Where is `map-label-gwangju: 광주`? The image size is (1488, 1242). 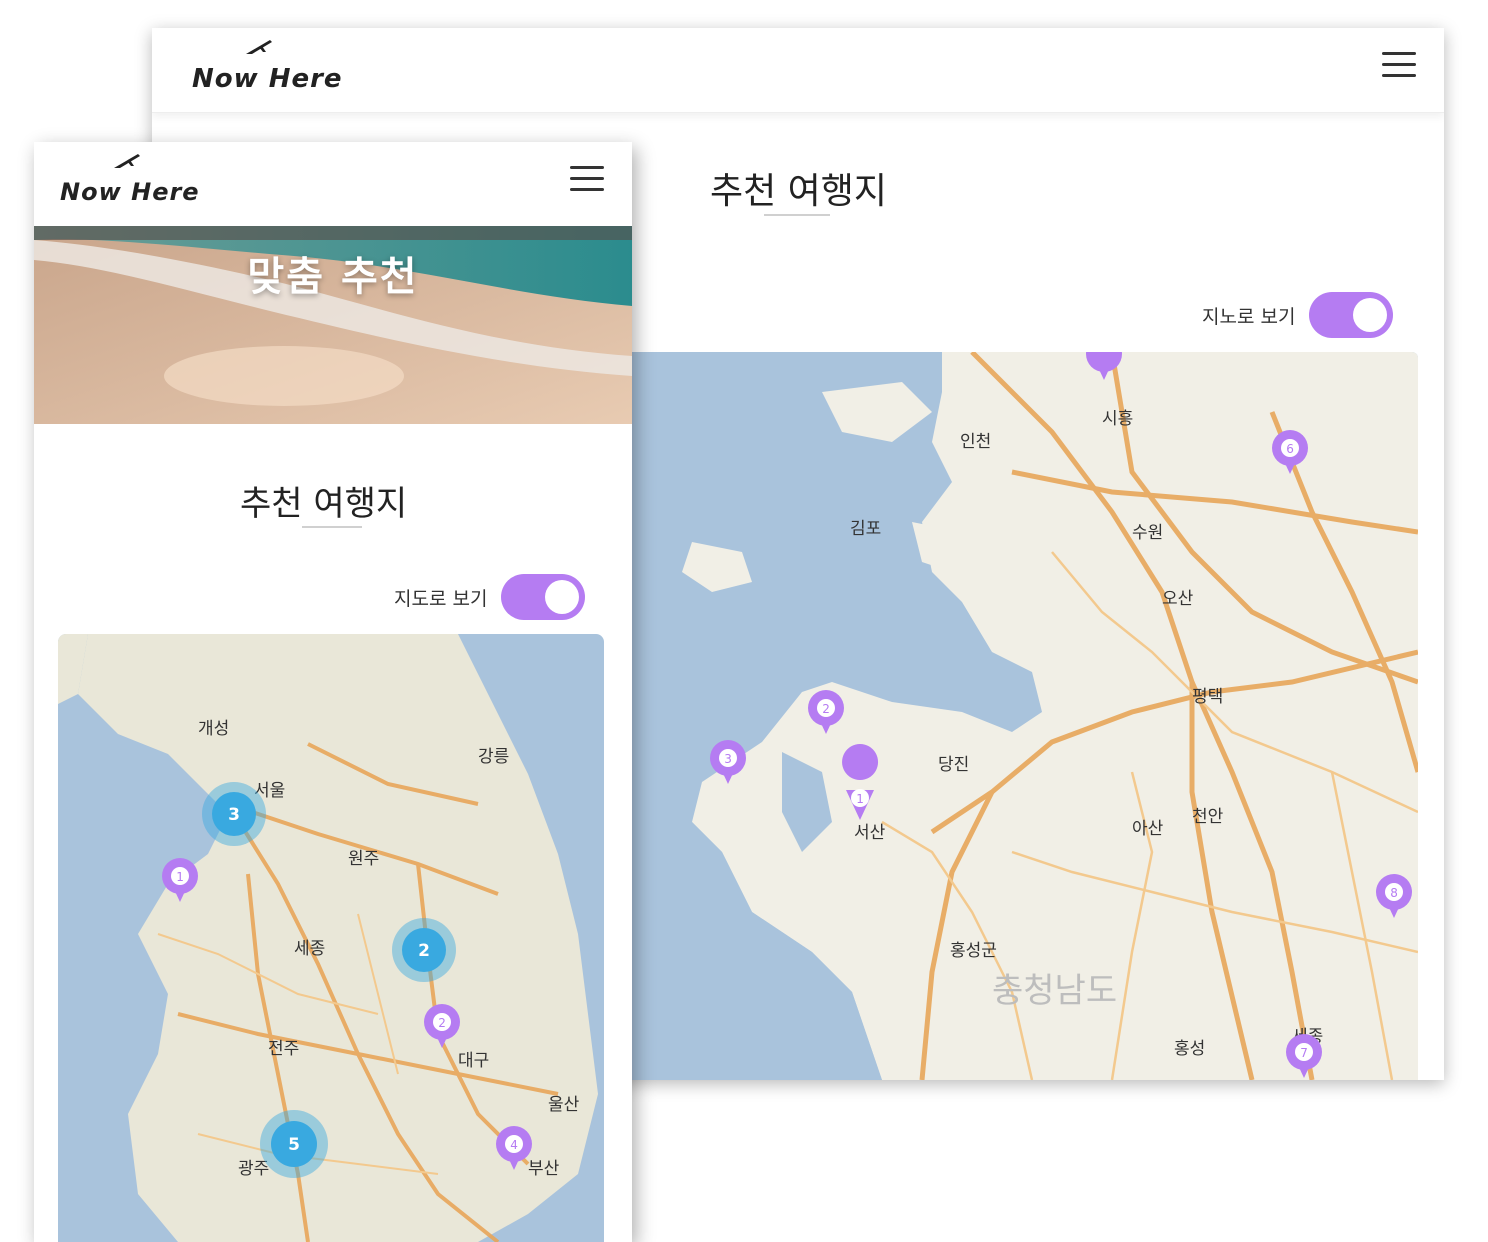 map-label-gwangju: 광주 is located at coordinates (253, 1169).